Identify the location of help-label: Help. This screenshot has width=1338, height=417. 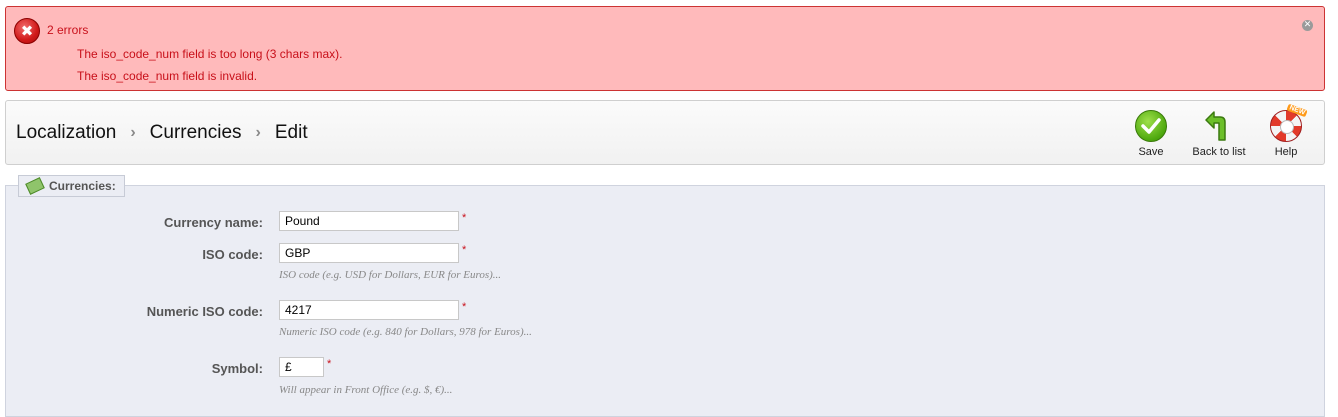
(1286, 152).